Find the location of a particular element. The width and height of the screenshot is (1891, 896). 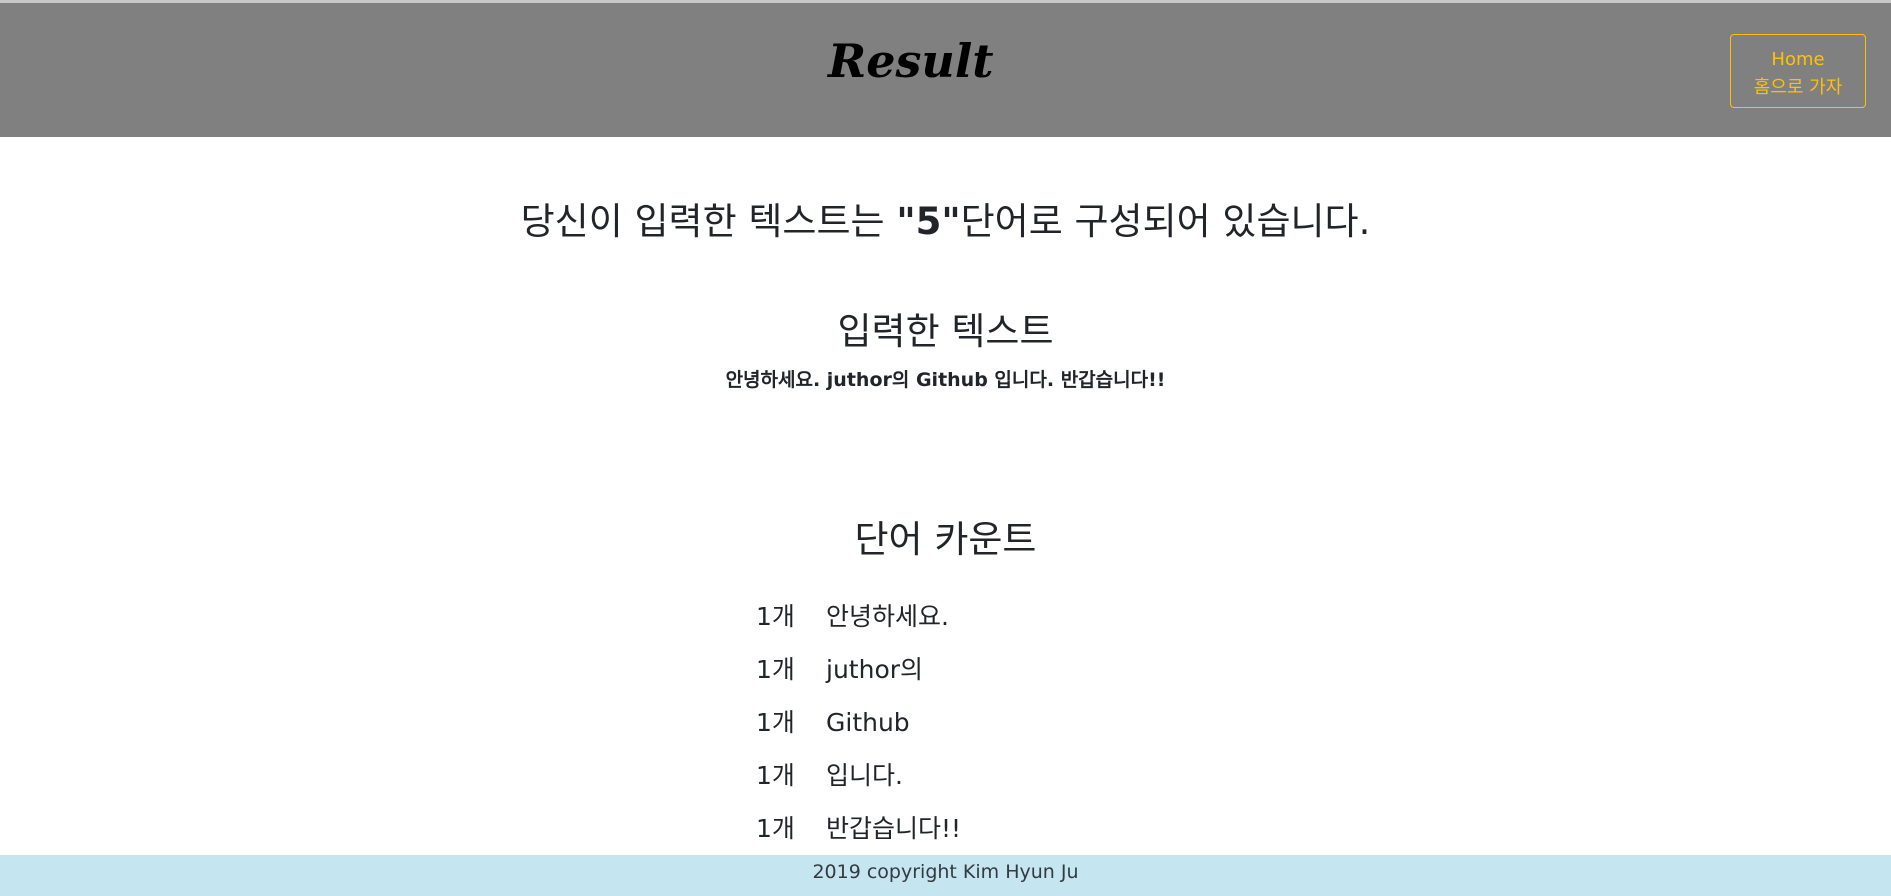

word-text: 입니다. is located at coordinates (864, 775).